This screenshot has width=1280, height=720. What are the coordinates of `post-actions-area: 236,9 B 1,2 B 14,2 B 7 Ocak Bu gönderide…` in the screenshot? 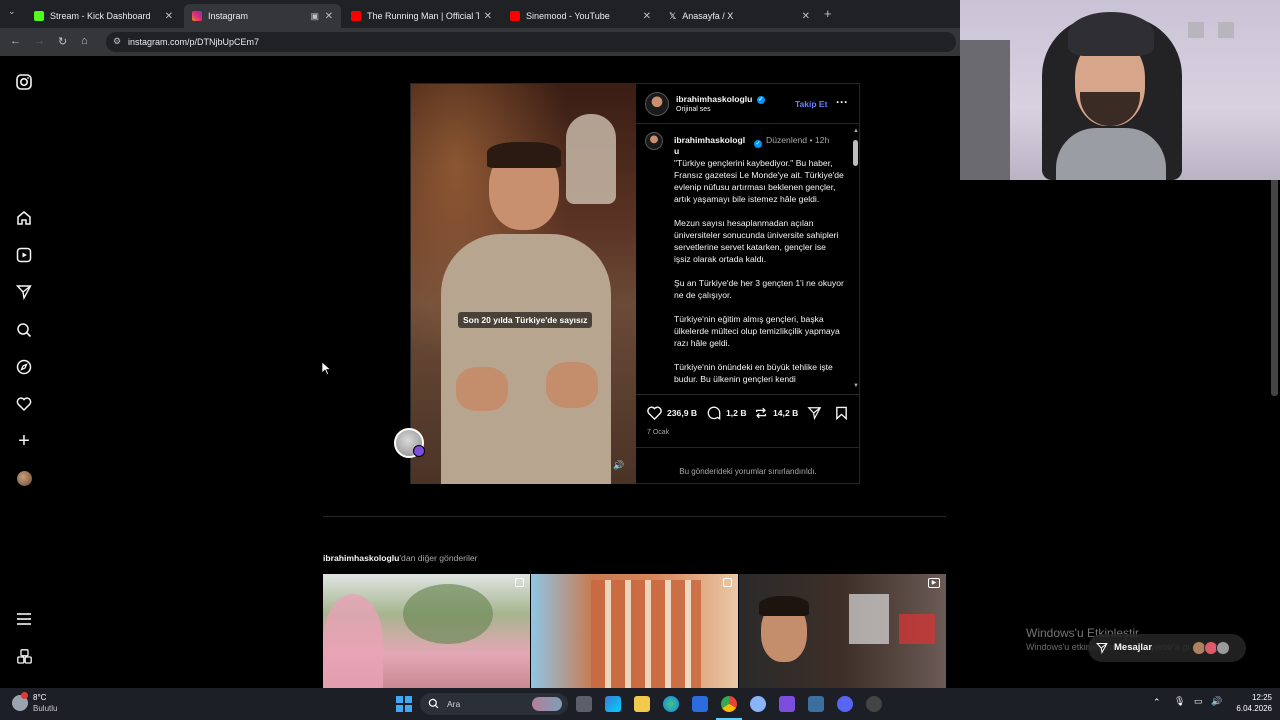 It's located at (748, 439).